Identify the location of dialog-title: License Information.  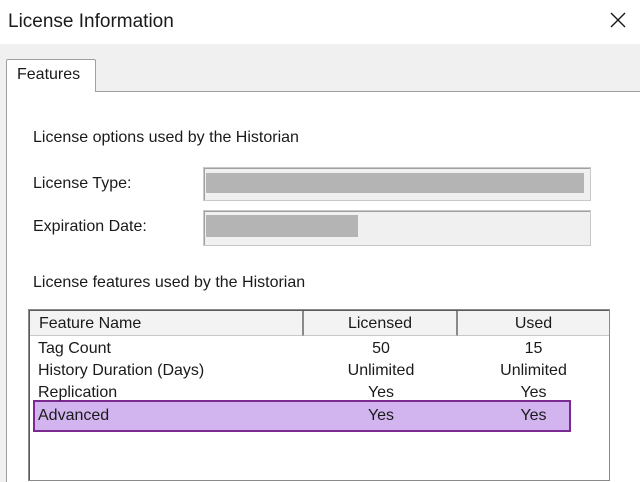
(91, 21).